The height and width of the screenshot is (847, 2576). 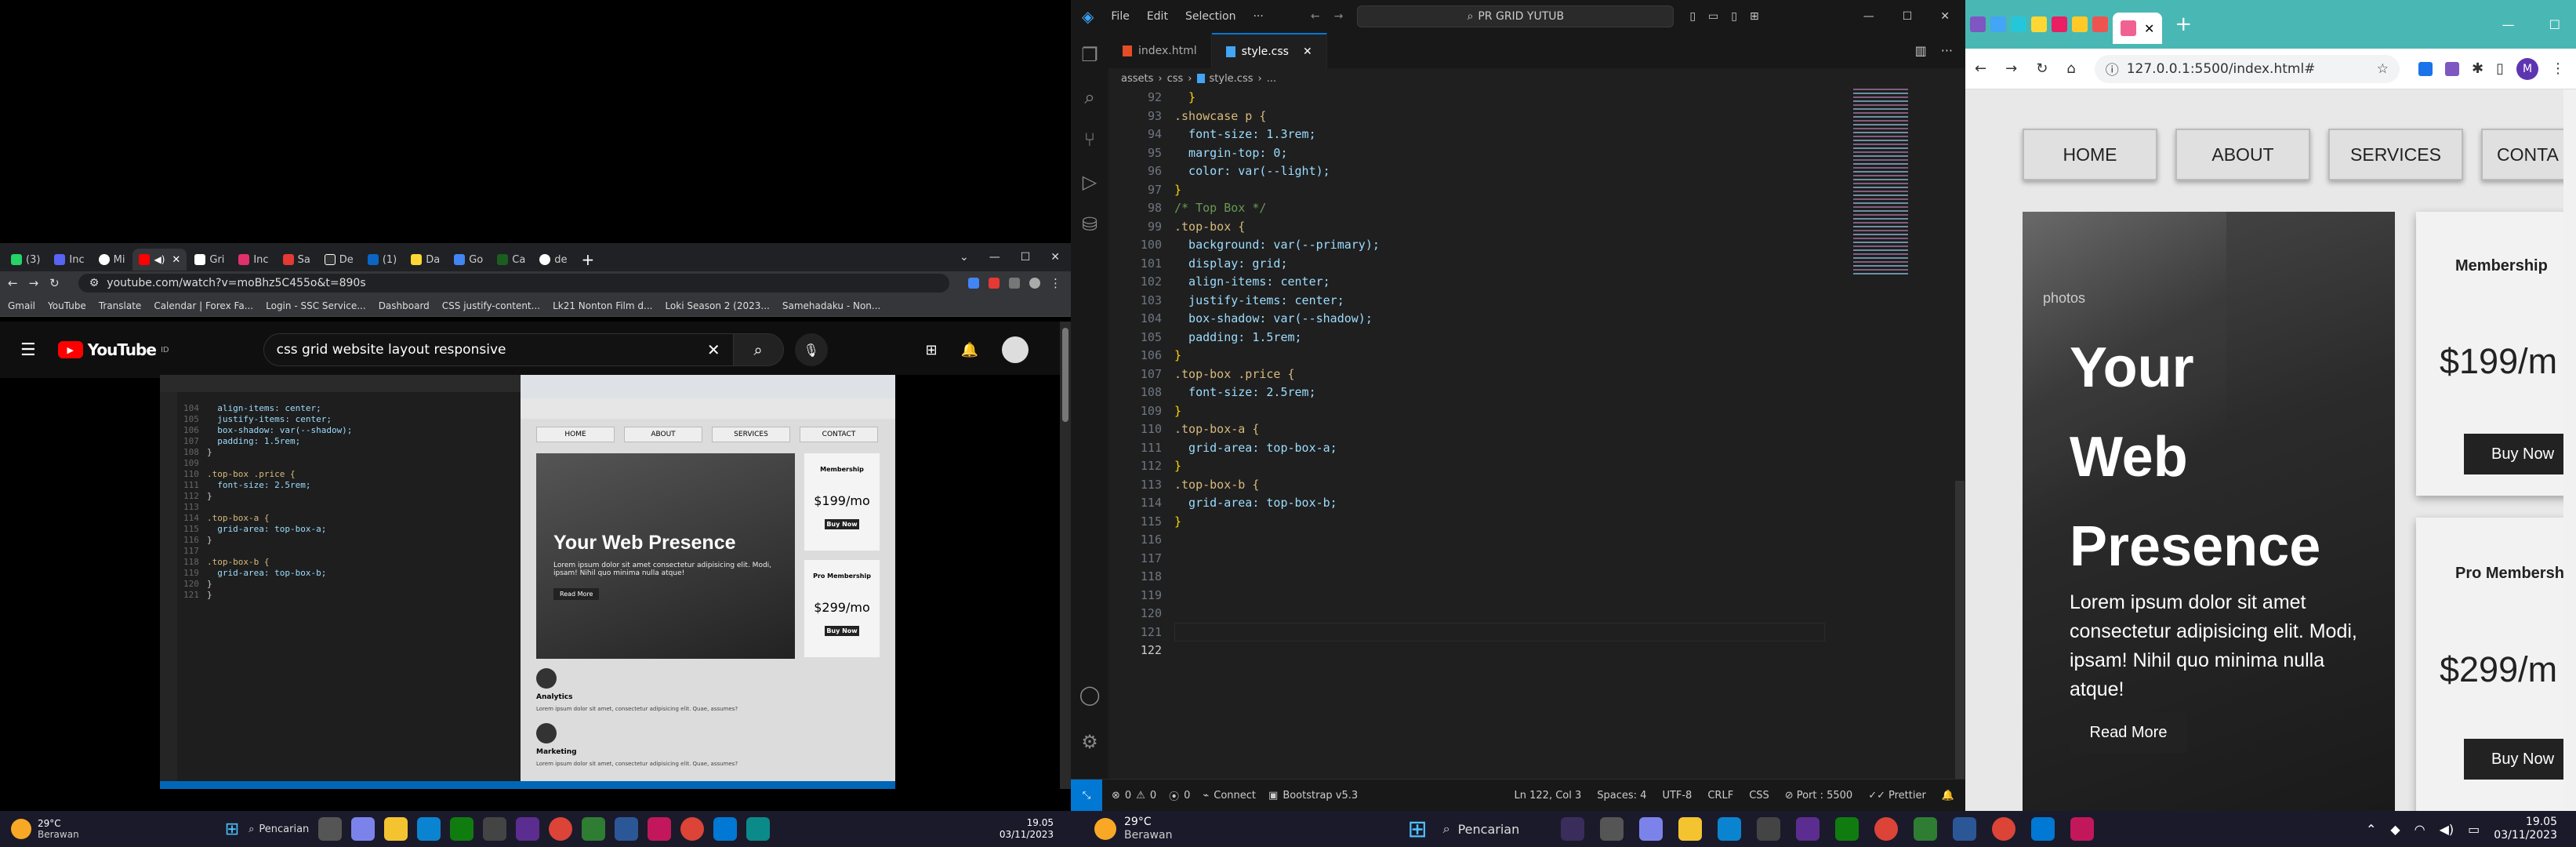 What do you see at coordinates (2420, 829) in the screenshot?
I see `wifi-icon: ◠` at bounding box center [2420, 829].